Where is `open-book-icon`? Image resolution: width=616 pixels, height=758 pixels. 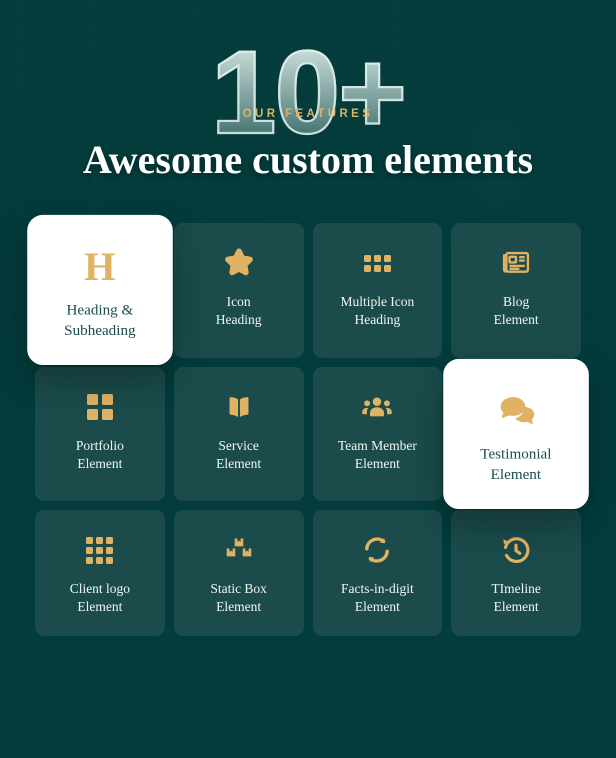
open-book-icon is located at coordinates (239, 407).